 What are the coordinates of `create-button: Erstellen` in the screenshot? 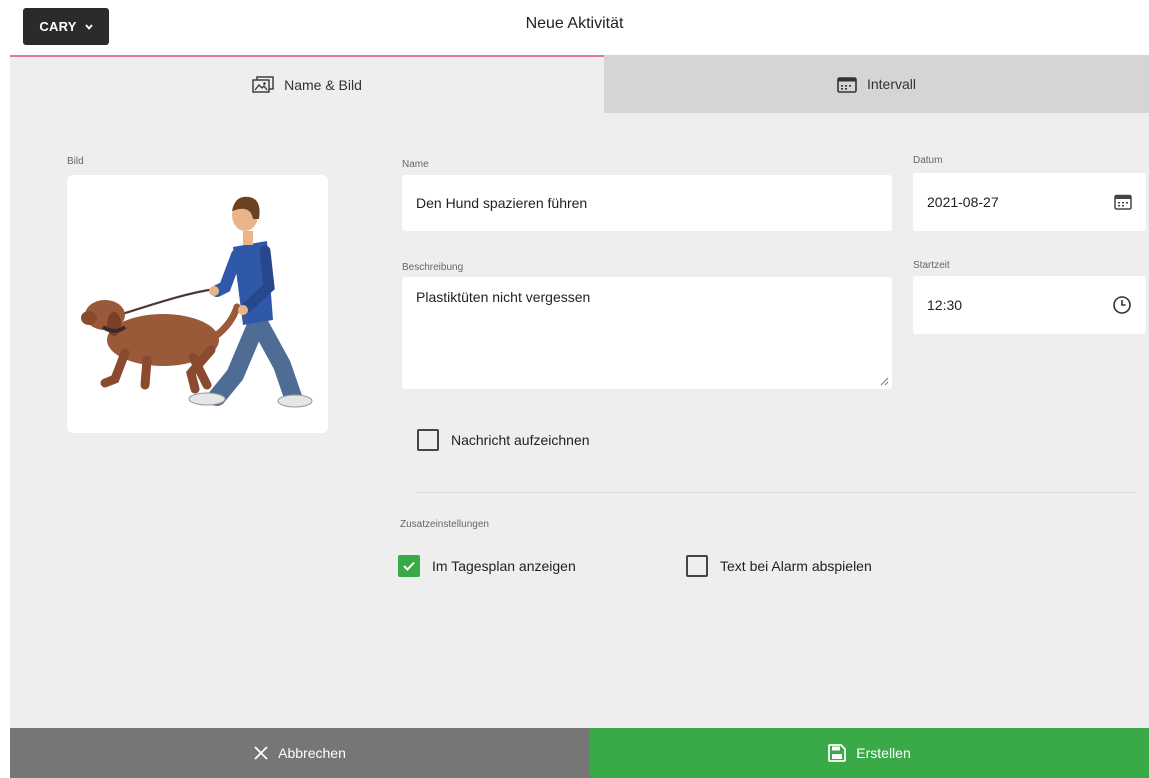 It's located at (869, 753).